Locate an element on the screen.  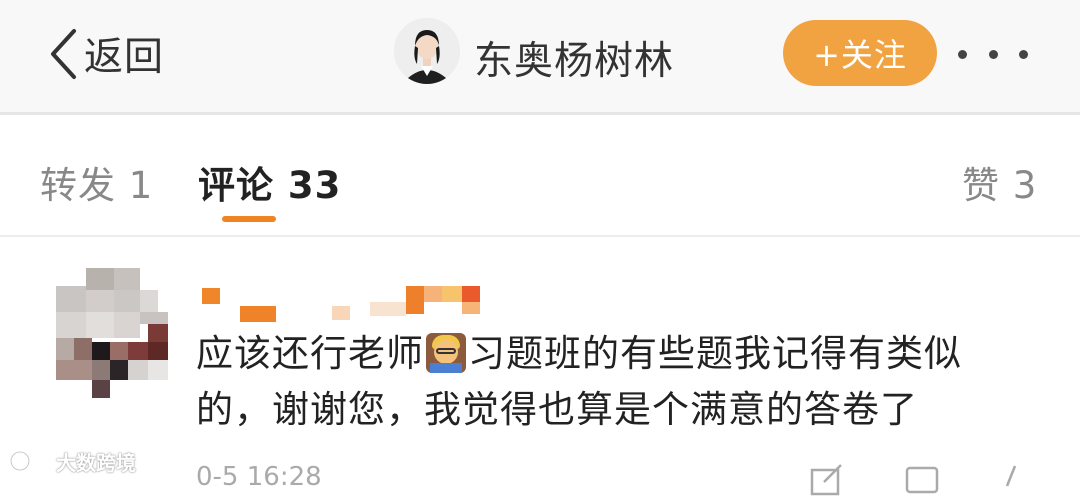
chevron-left-icon is located at coordinates (63, 54).